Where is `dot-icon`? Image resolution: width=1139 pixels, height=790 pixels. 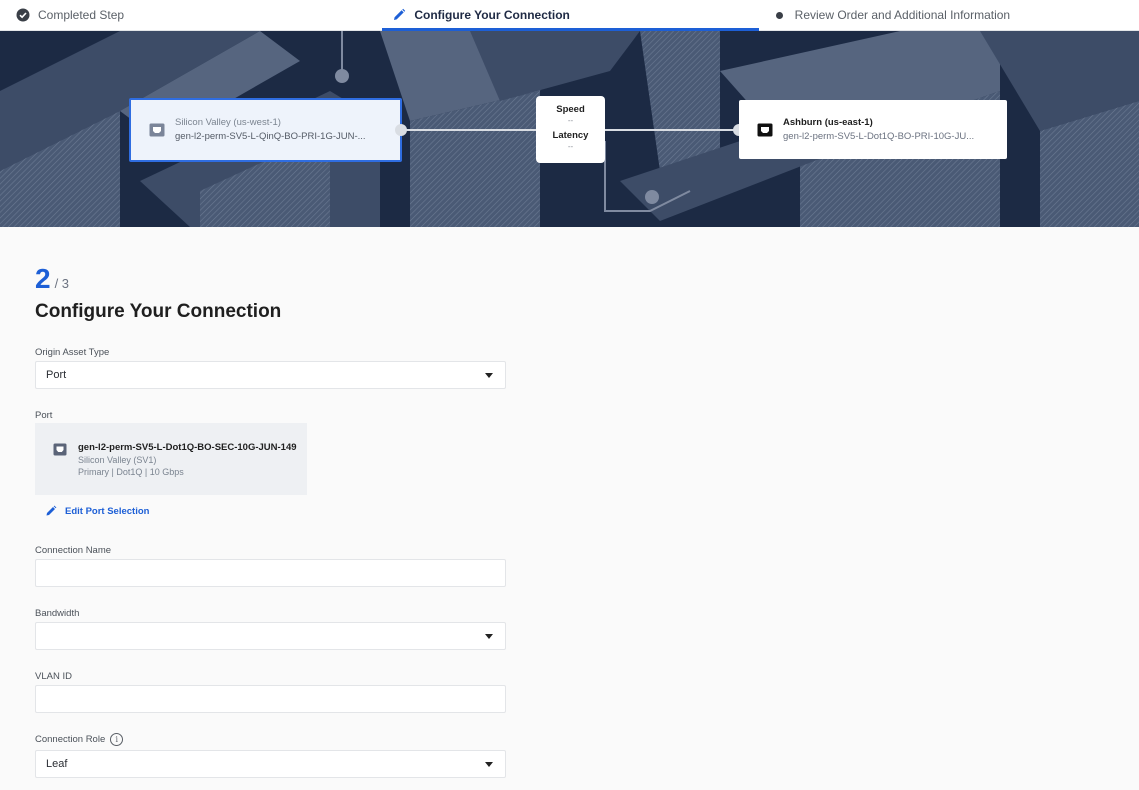 dot-icon is located at coordinates (780, 15).